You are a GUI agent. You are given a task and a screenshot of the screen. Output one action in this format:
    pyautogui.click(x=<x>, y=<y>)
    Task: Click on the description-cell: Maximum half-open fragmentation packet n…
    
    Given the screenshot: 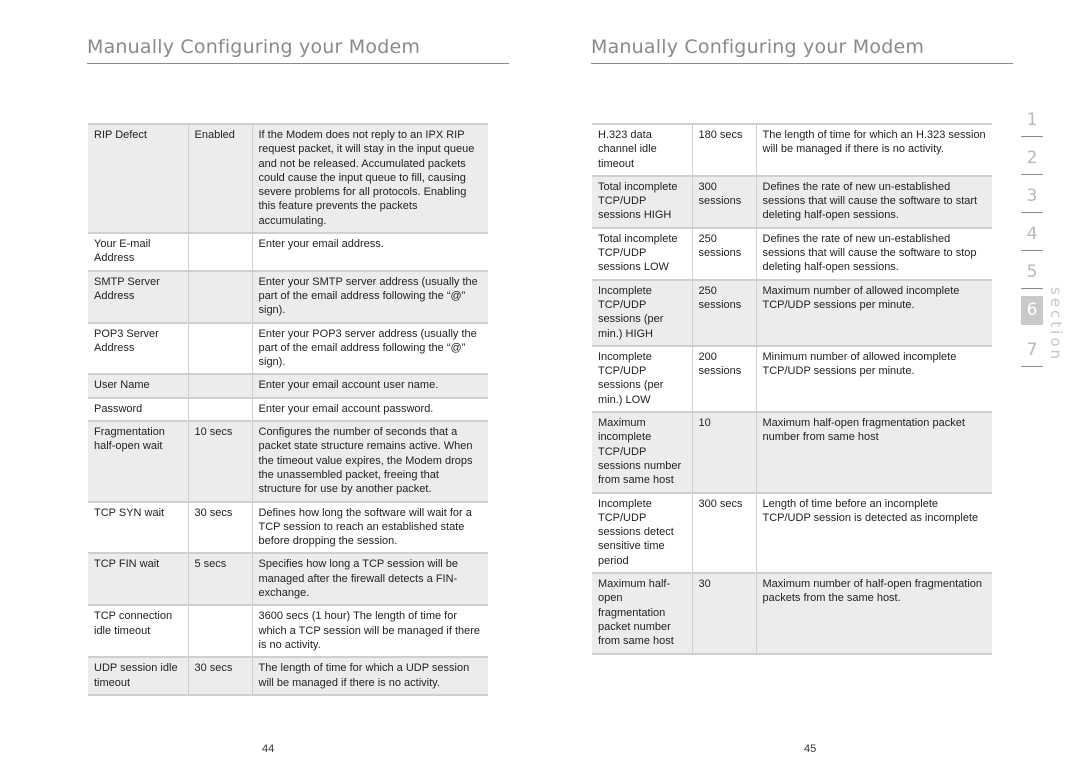 What is the action you would take?
    pyautogui.click(x=873, y=452)
    